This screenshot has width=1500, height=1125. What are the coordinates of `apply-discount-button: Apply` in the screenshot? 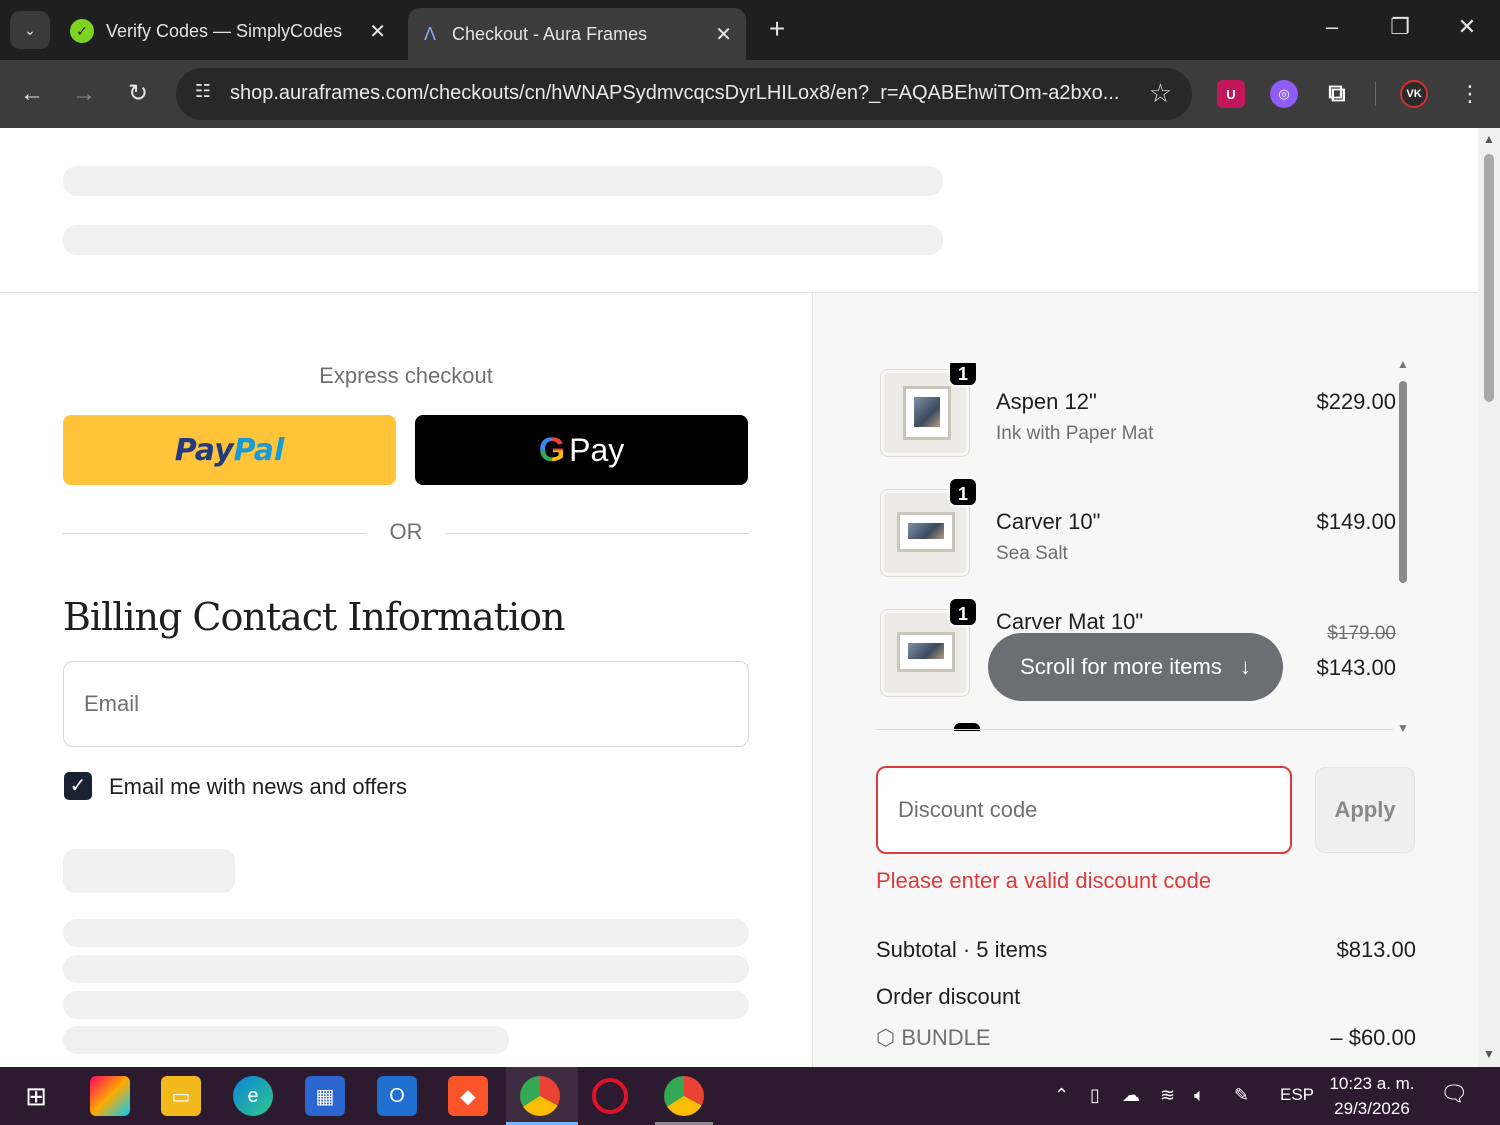 It's located at (1365, 810).